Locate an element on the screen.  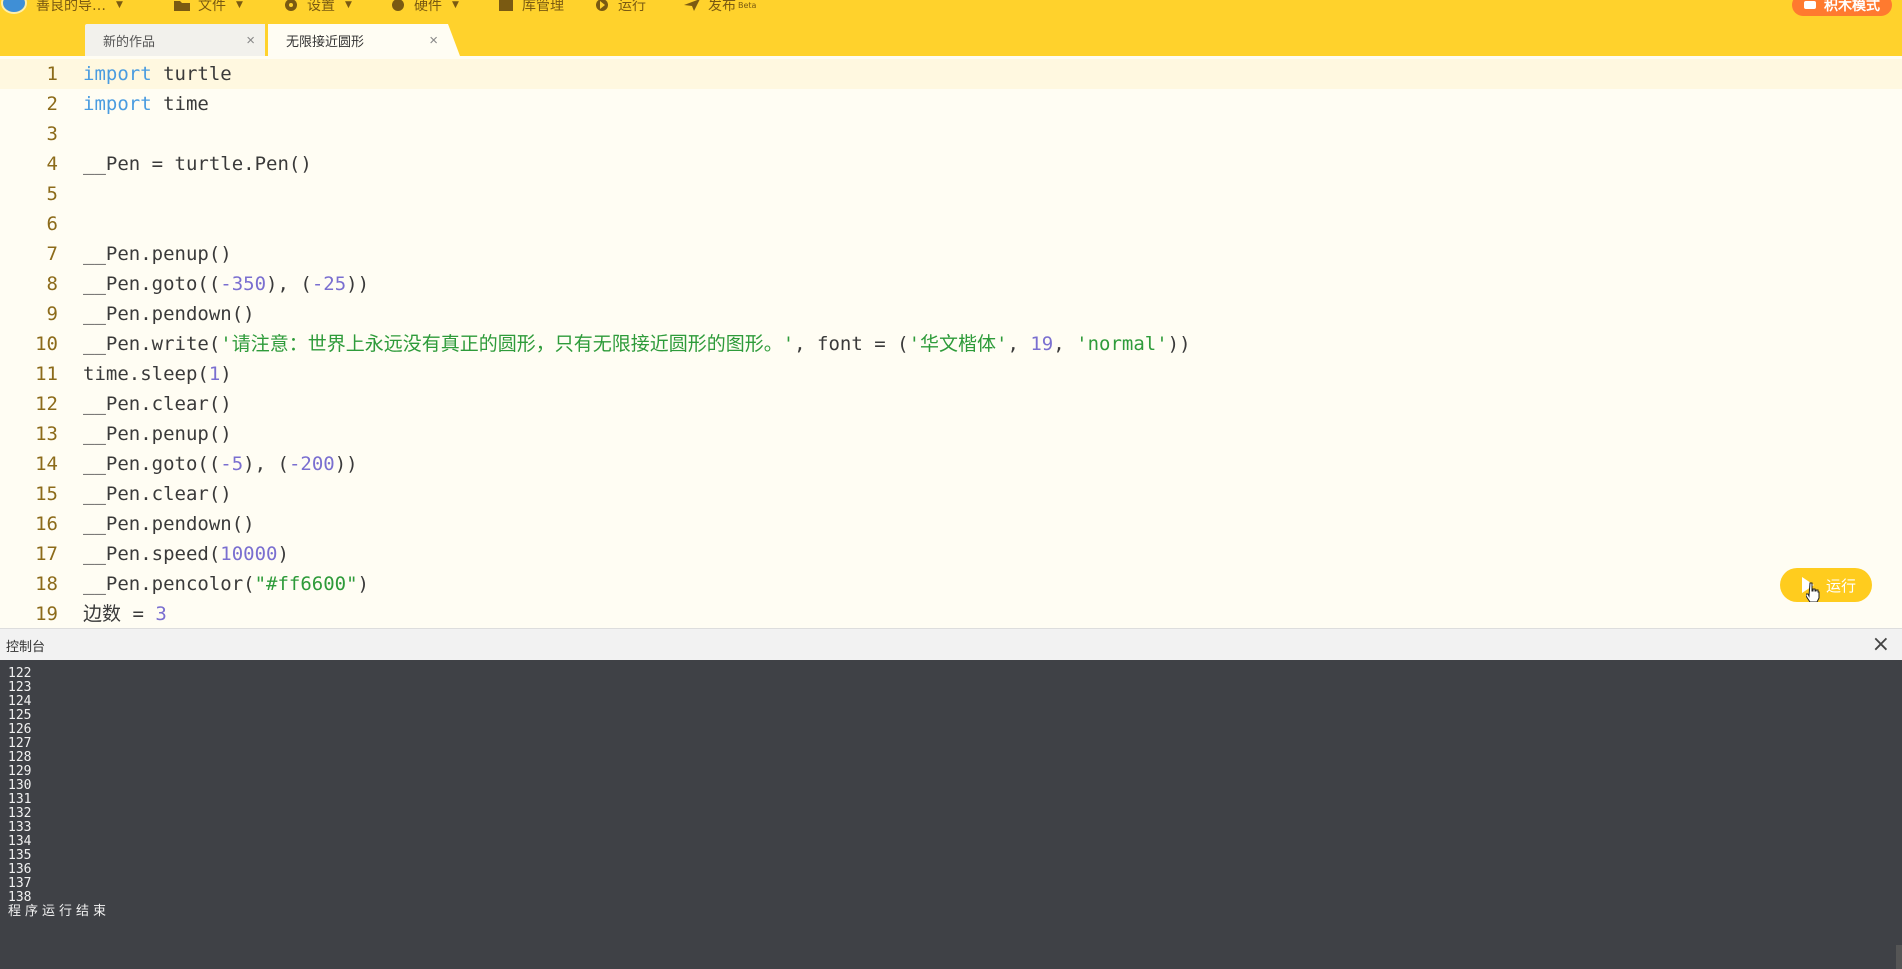
code-text: __Pen.speed(10000) is located at coordinates (186, 554).